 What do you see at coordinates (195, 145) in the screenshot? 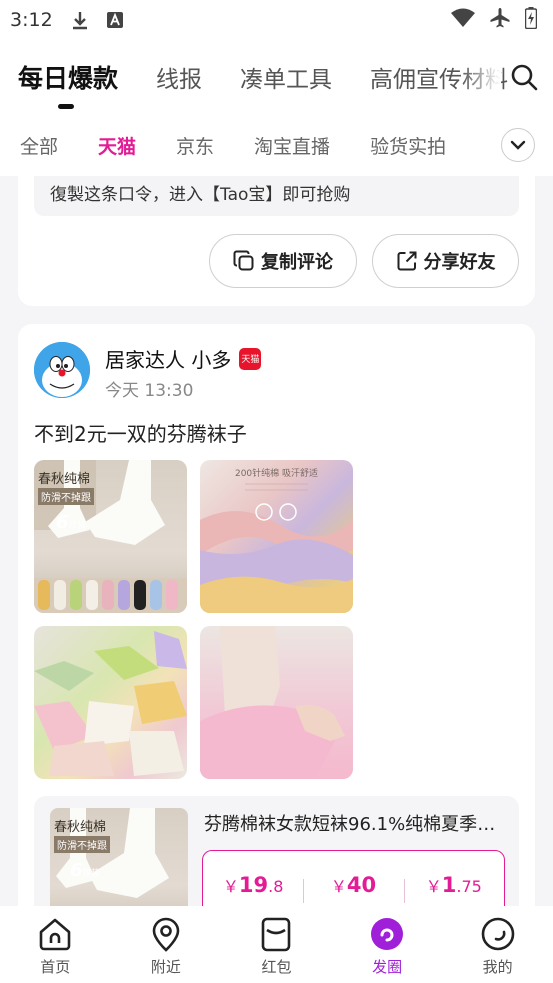
I see `filter-jd: 京东` at bounding box center [195, 145].